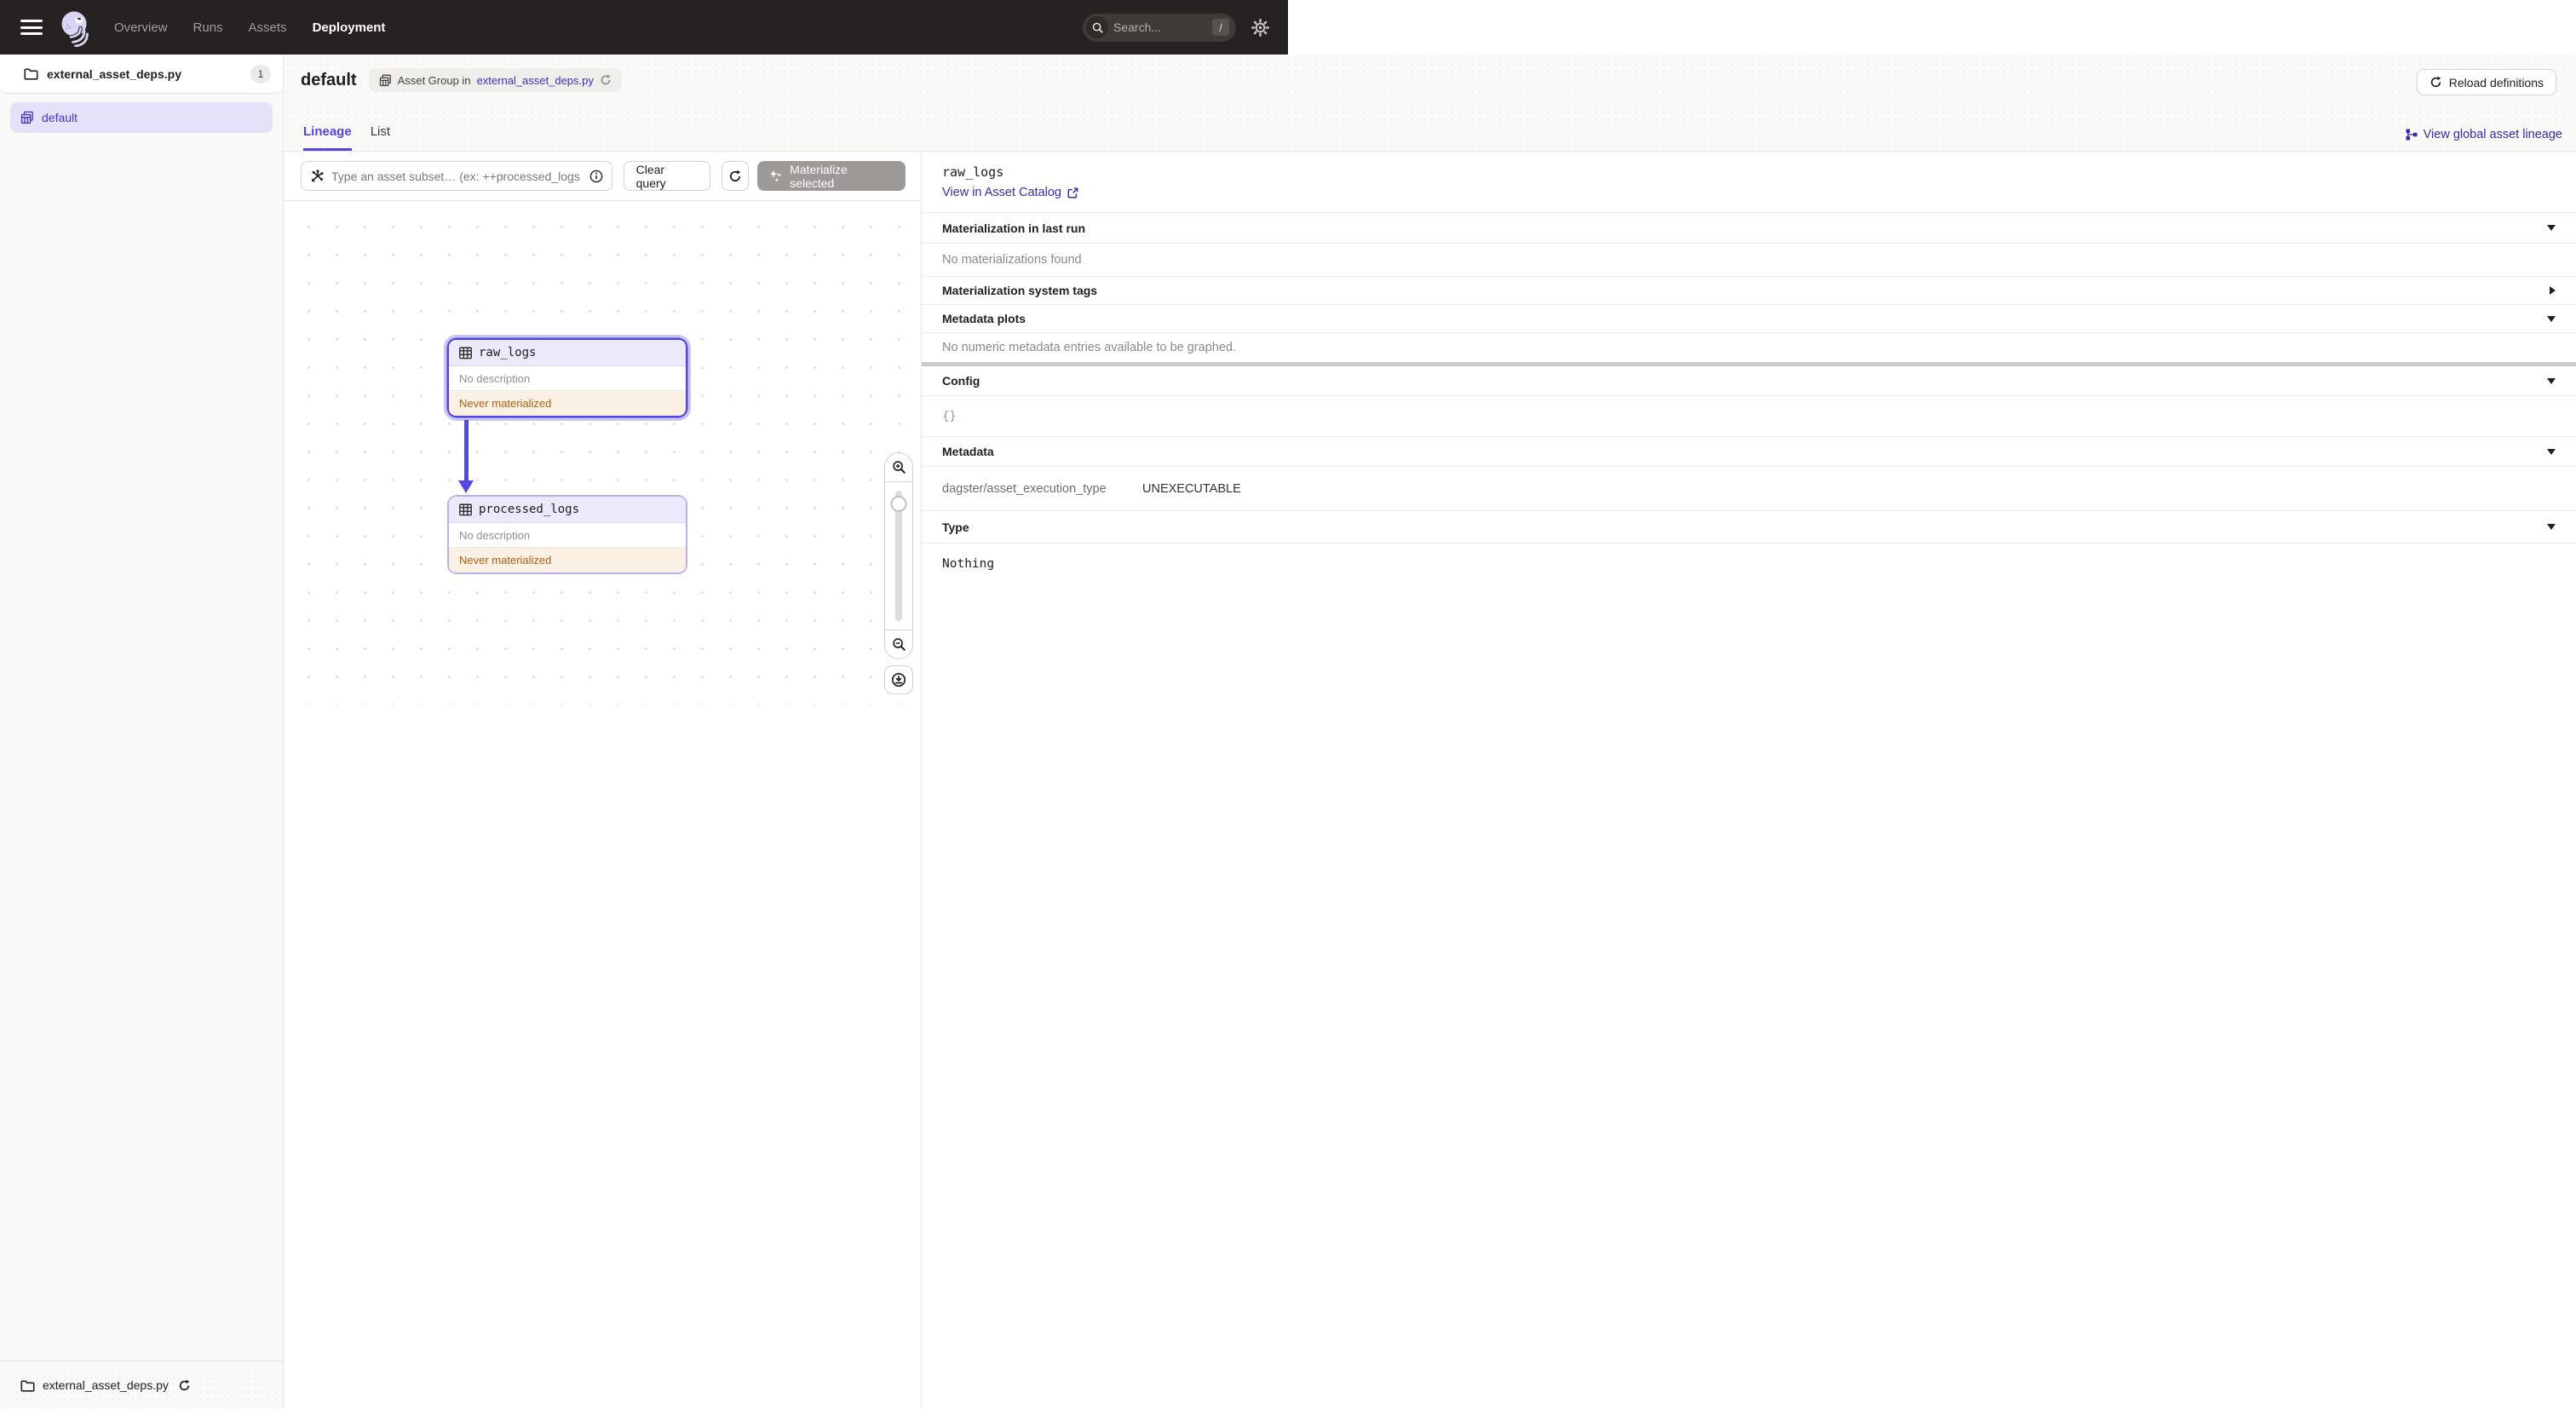  What do you see at coordinates (1749, 451) in the screenshot?
I see `section-metadata: Metadata` at bounding box center [1749, 451].